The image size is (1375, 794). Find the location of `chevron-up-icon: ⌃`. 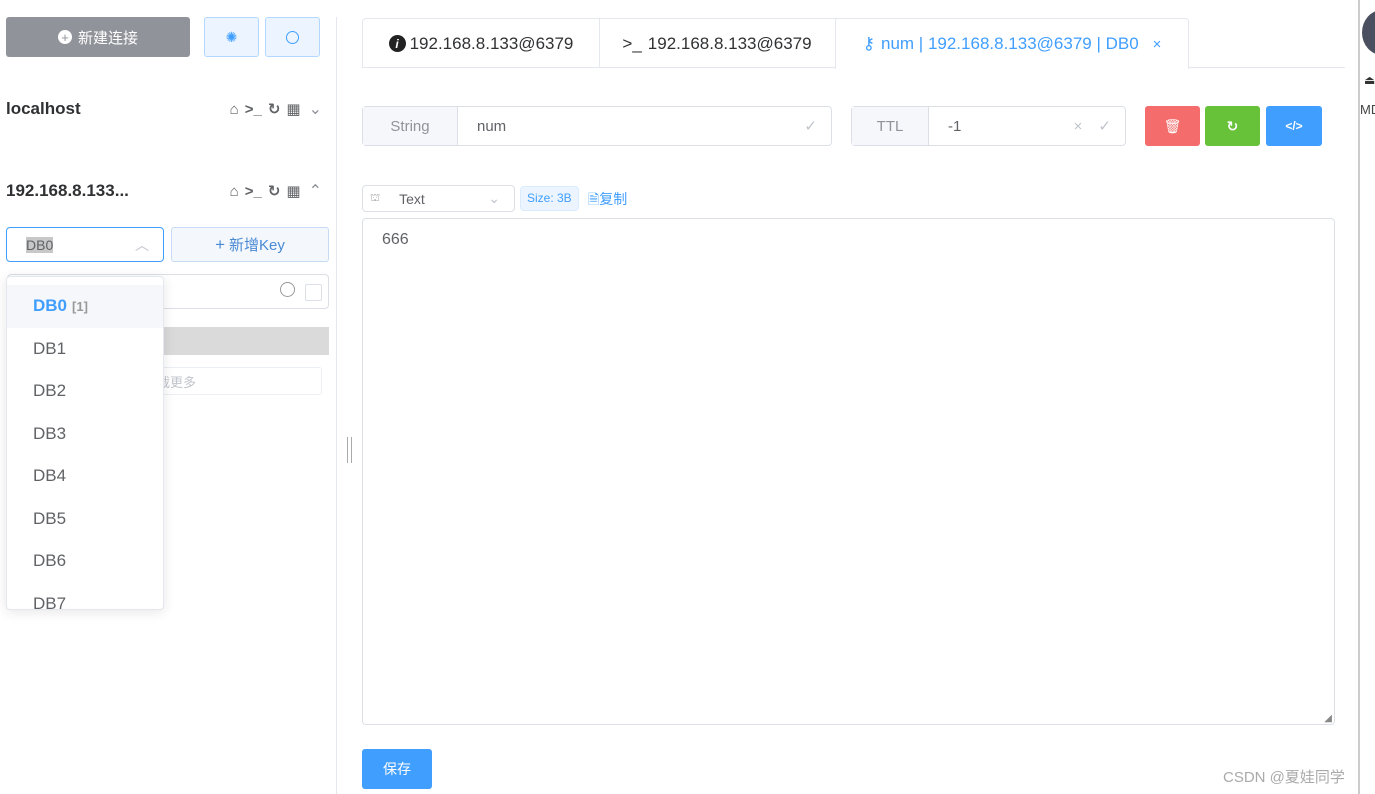

chevron-up-icon: ⌃ is located at coordinates (315, 191).